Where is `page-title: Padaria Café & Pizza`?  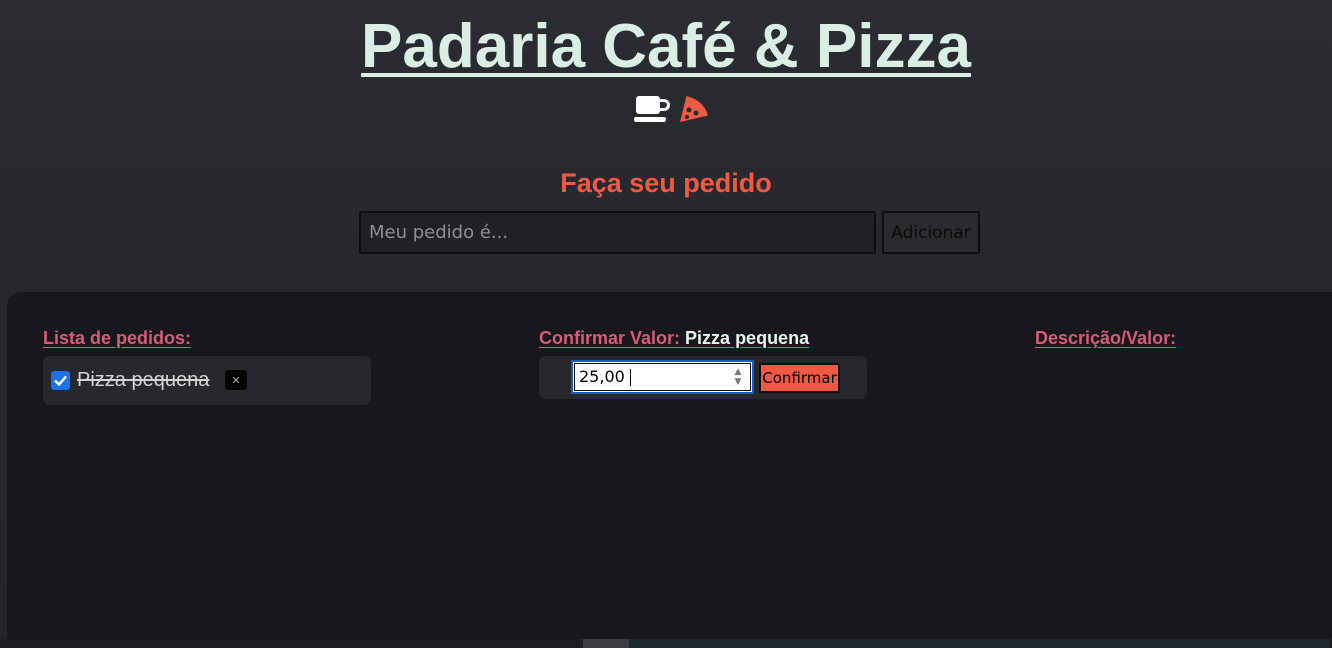 page-title: Padaria Café & Pizza is located at coordinates (666, 46).